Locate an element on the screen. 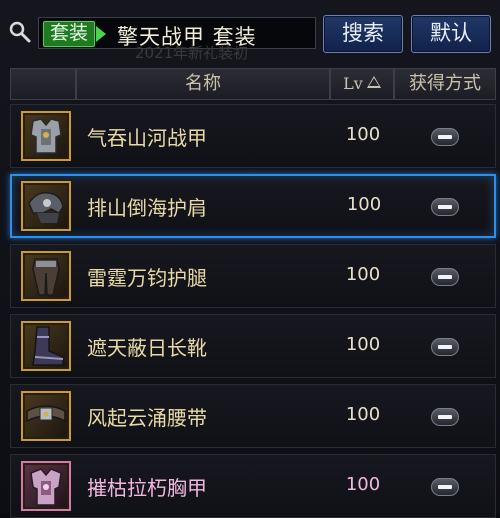  header-obtain: 获得方式 is located at coordinates (445, 84).